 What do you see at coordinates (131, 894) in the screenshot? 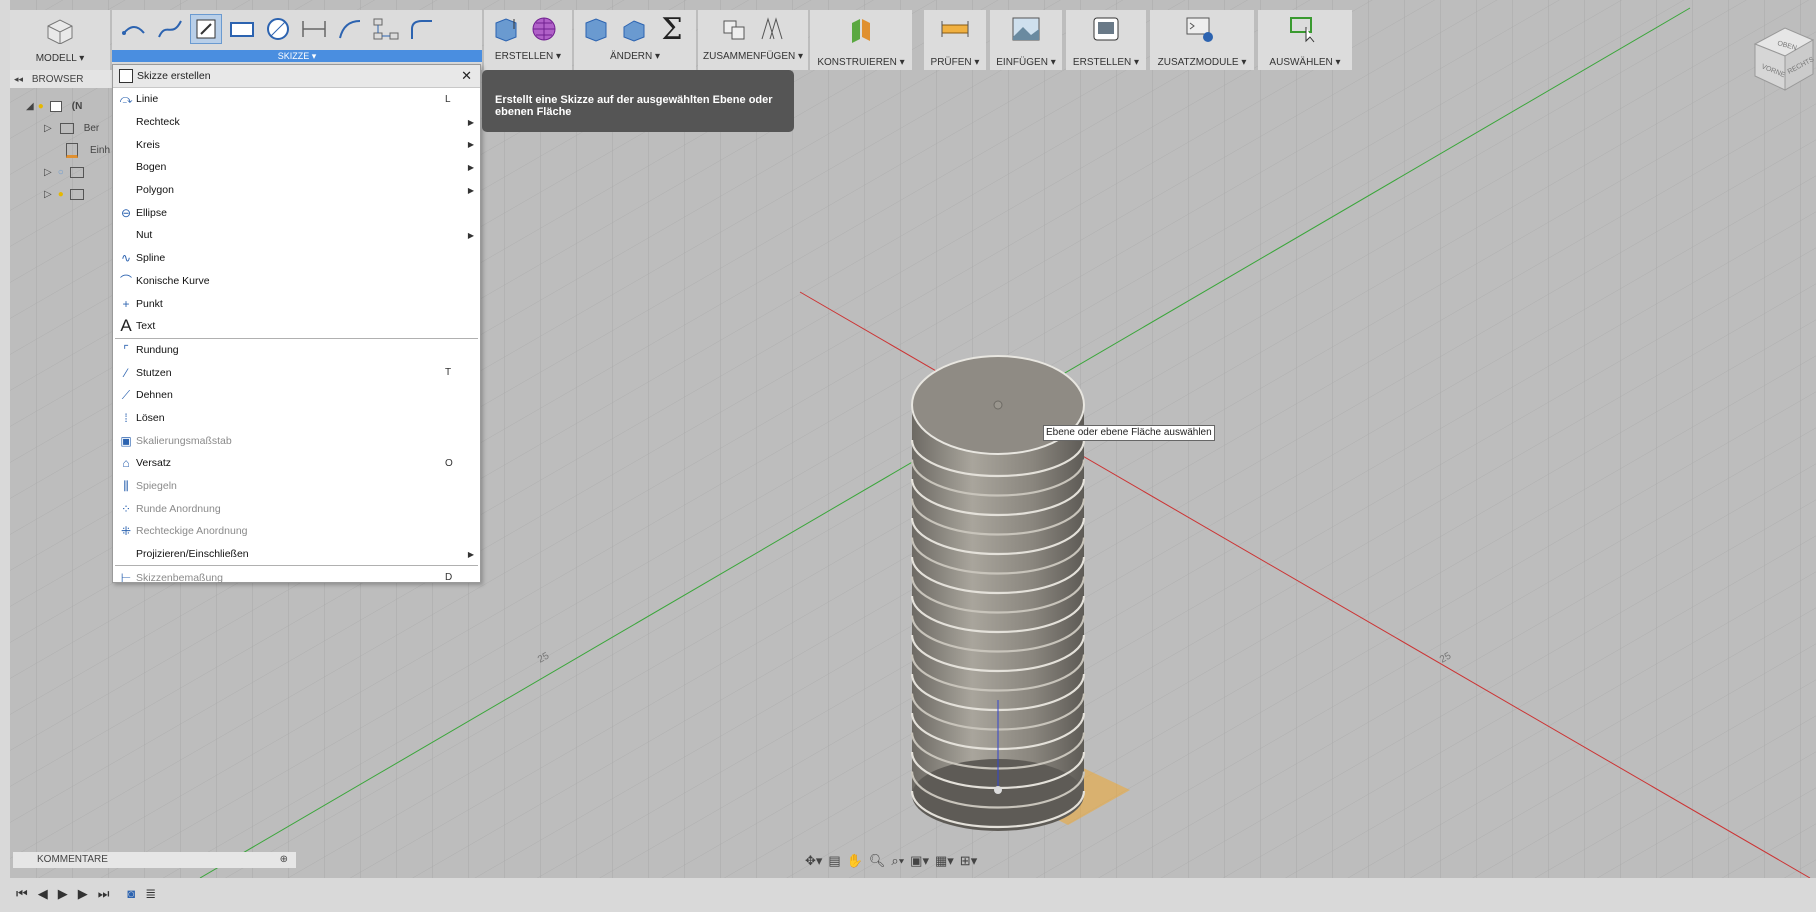
I see `timeline-body-icon: ◙` at bounding box center [131, 894].